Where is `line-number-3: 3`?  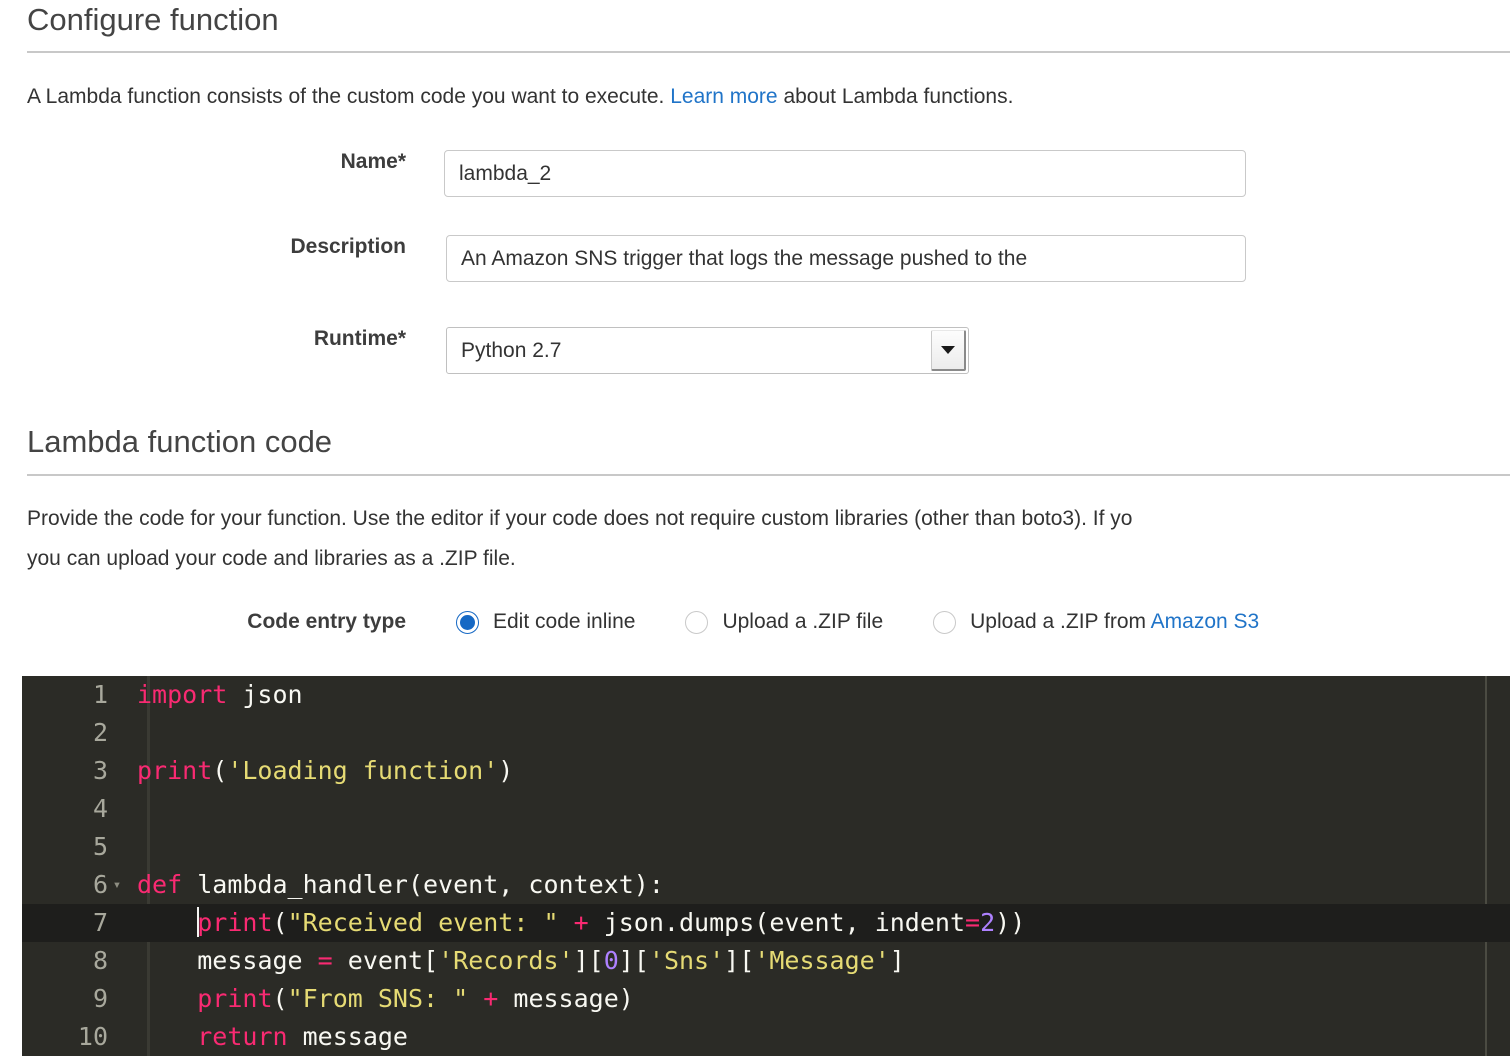
line-number-3: 3 is located at coordinates (100, 770).